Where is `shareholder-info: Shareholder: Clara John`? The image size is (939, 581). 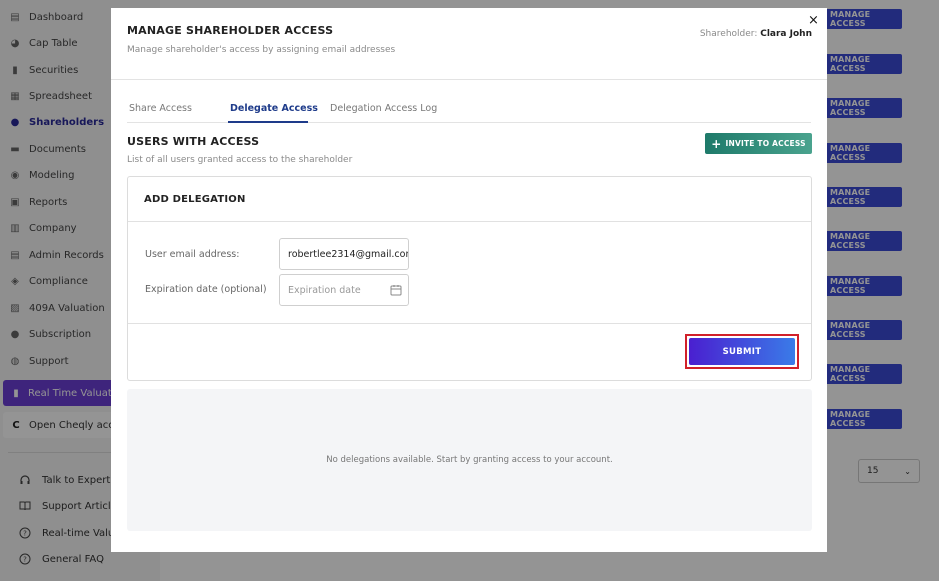 shareholder-info: Shareholder: Clara John is located at coordinates (756, 34).